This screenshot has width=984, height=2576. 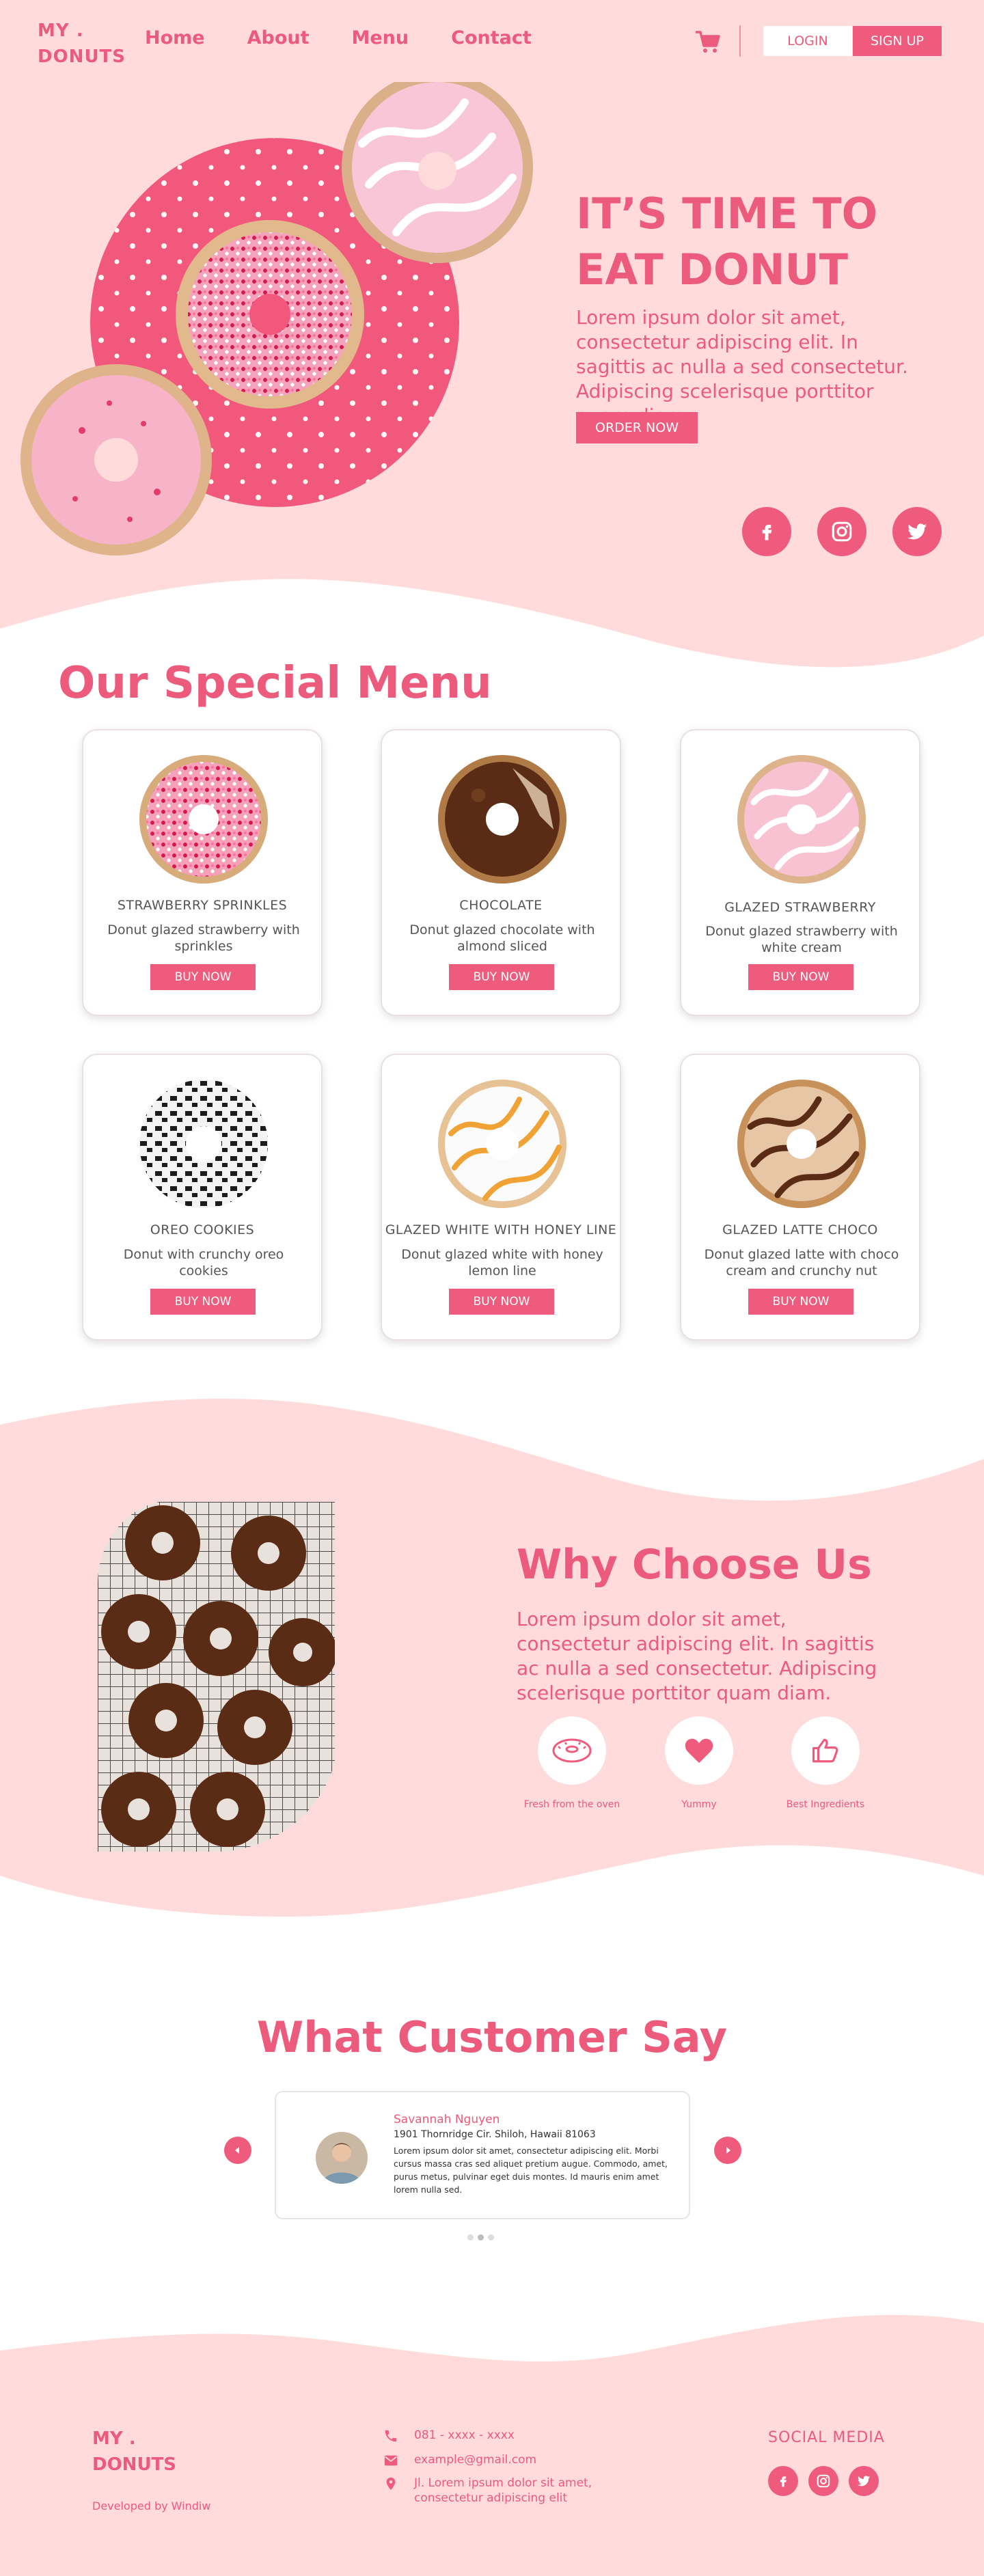 What do you see at coordinates (391, 2484) in the screenshot?
I see `location-pin-icon` at bounding box center [391, 2484].